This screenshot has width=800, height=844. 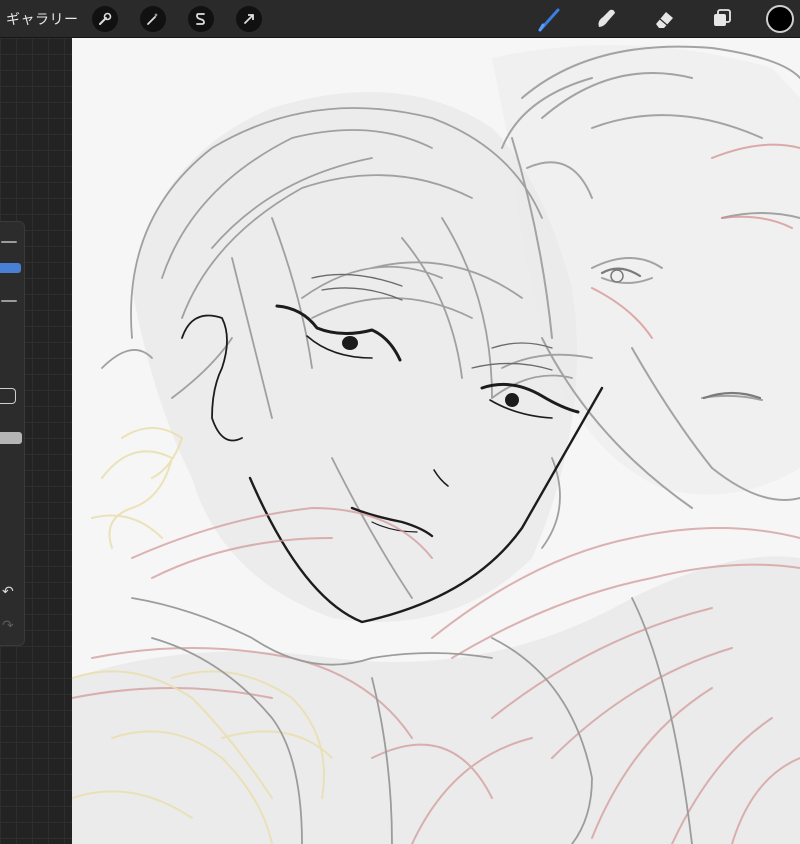 I want to click on transform-arrow-icon, so click(x=249, y=19).